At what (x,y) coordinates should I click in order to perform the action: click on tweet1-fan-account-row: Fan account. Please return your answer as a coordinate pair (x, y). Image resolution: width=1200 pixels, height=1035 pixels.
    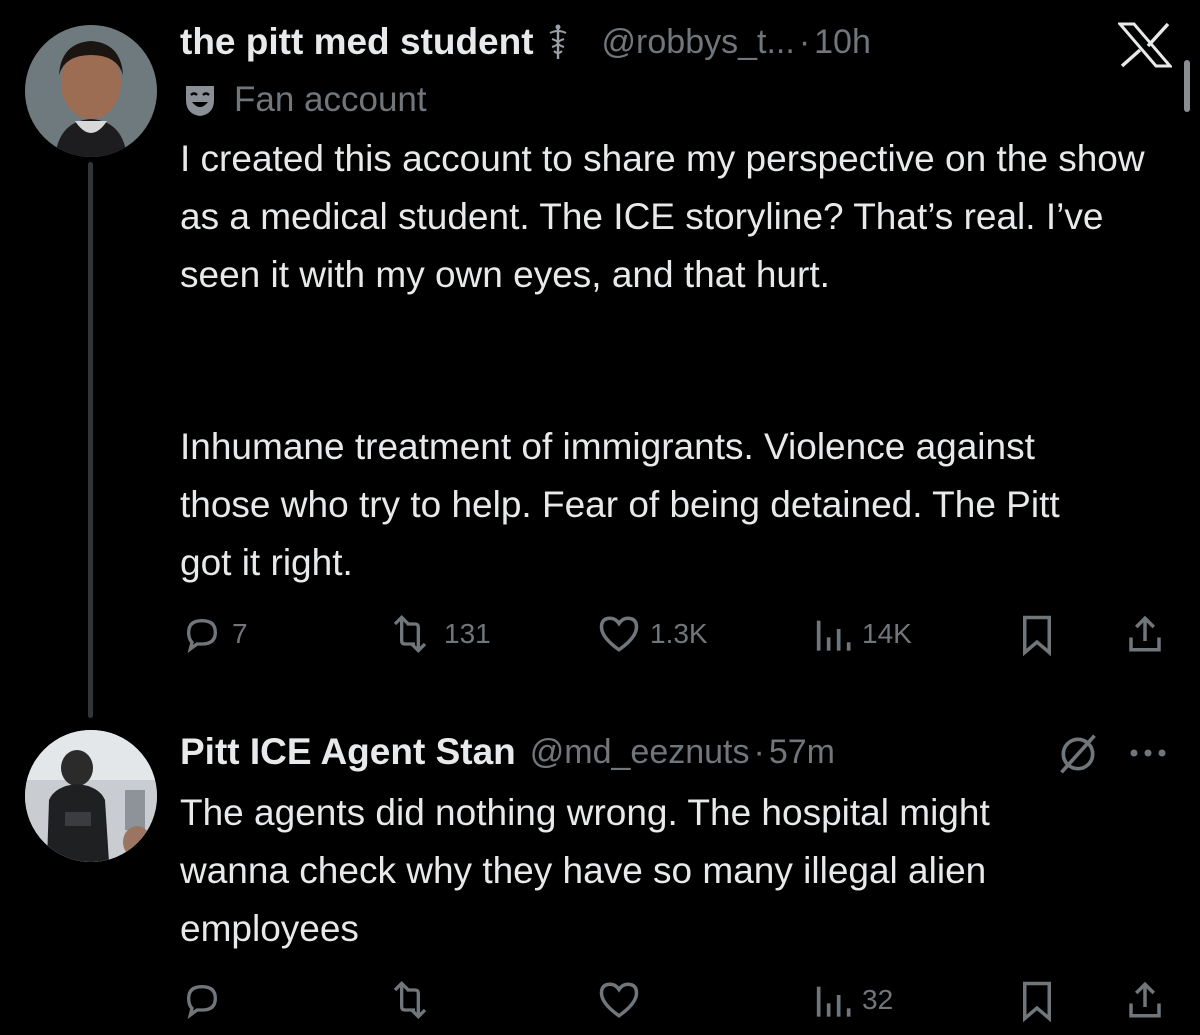
    Looking at the image, I should click on (304, 100).